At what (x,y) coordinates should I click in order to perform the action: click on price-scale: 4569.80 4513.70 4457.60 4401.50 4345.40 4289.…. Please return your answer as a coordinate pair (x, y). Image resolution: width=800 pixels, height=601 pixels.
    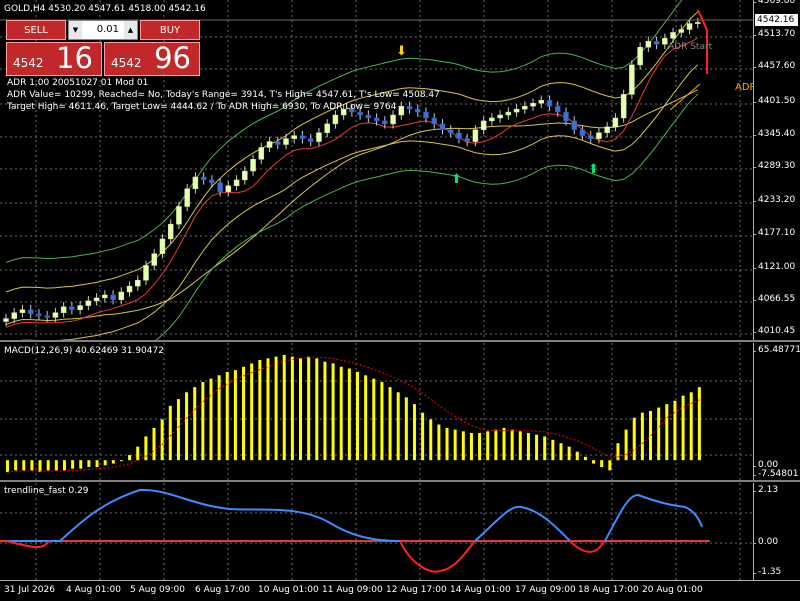
    Looking at the image, I should click on (776, 170).